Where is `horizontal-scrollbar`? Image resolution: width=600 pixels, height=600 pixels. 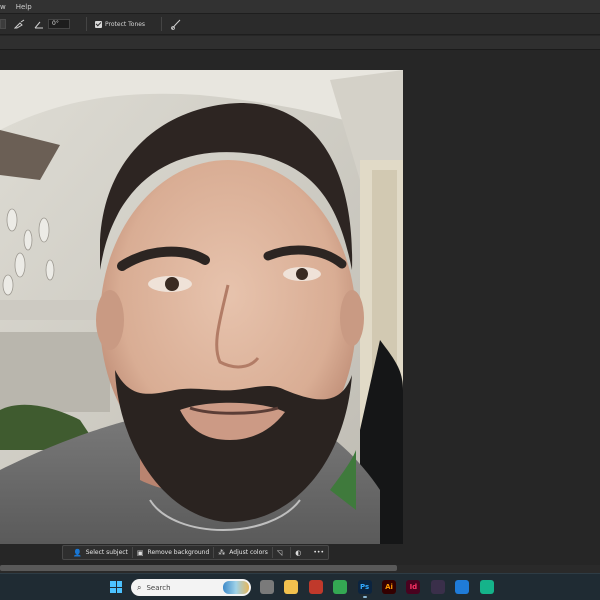
horizontal-scrollbar is located at coordinates (198, 568).